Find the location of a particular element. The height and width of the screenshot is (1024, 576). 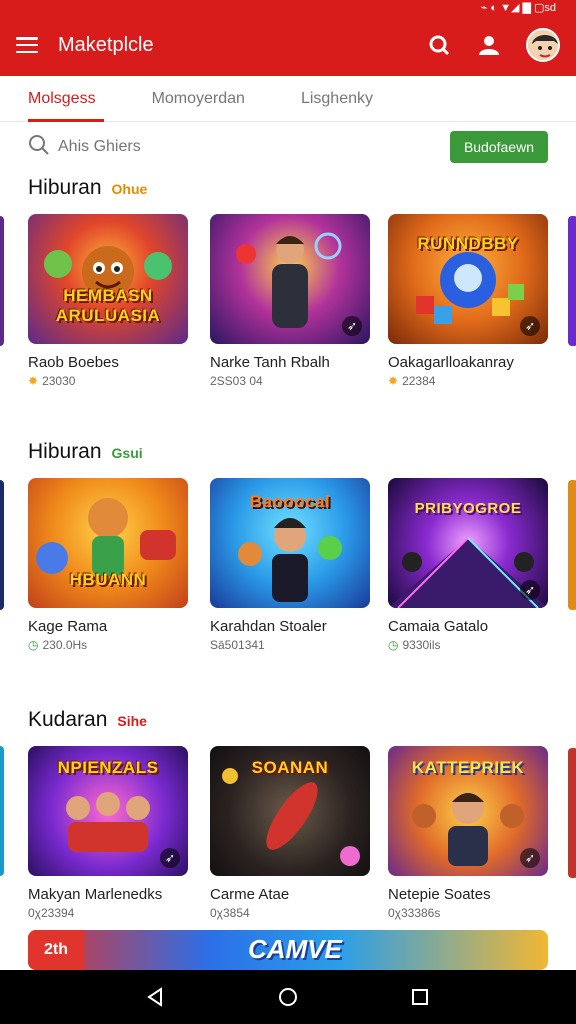

game-card: HEMBASN ARULUASIA Raob Boebes ✸ 23030 is located at coordinates (108, 301).